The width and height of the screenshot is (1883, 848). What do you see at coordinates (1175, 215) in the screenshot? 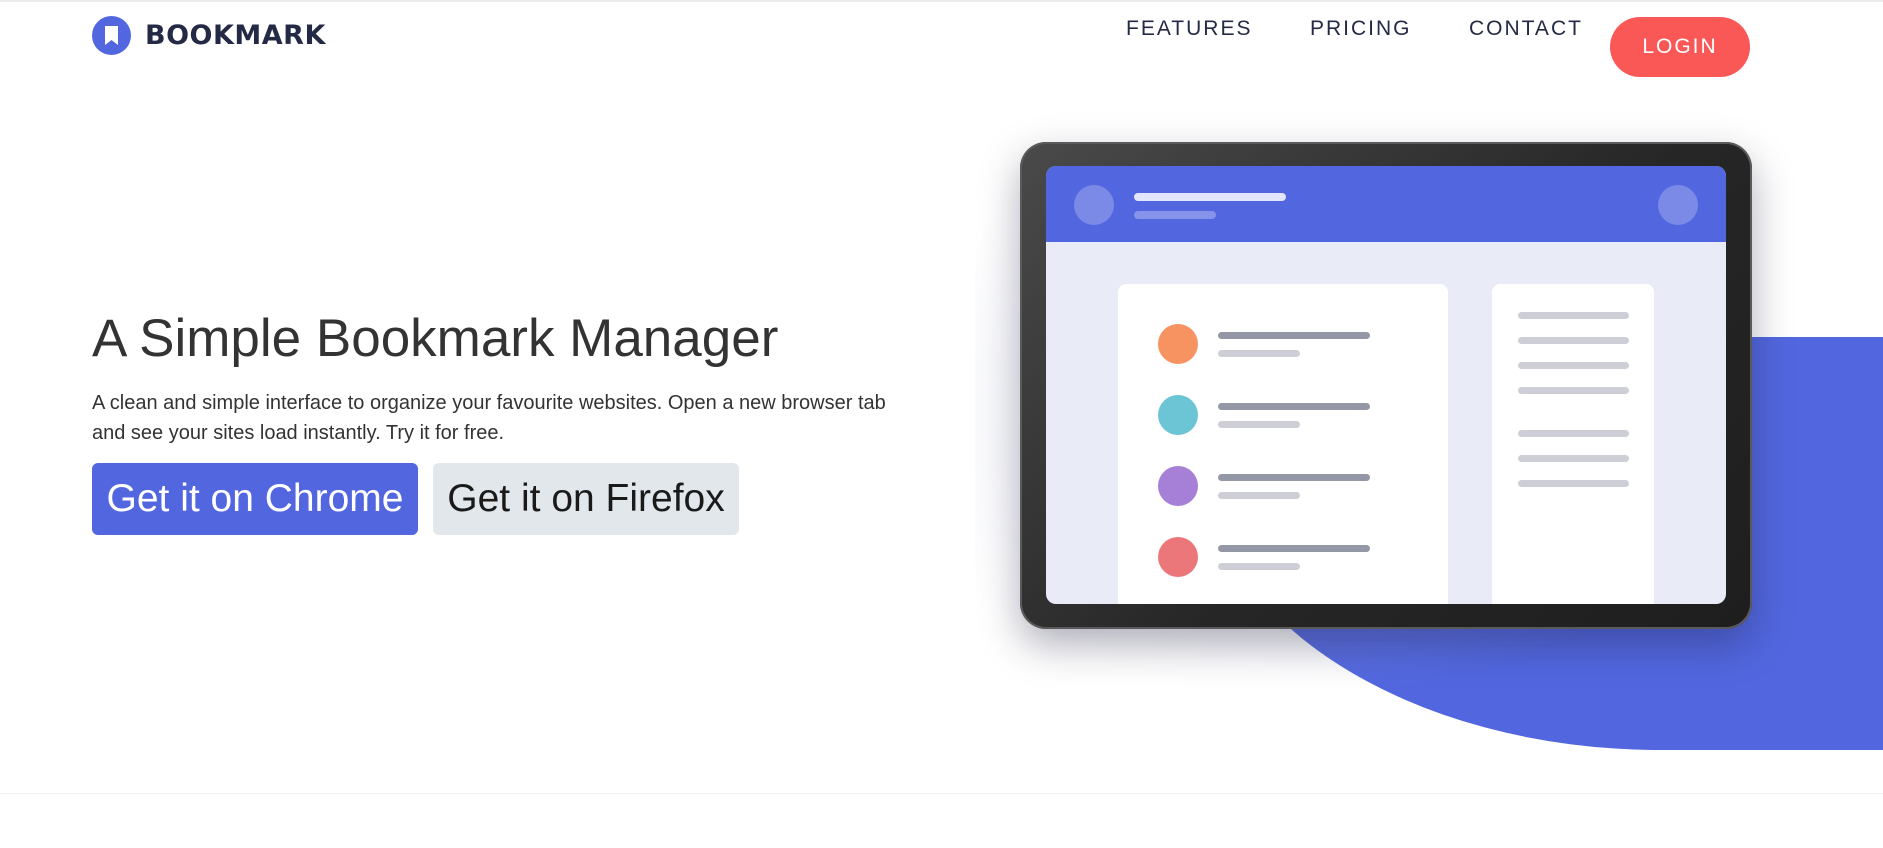
I see `mock-subtitle-line` at bounding box center [1175, 215].